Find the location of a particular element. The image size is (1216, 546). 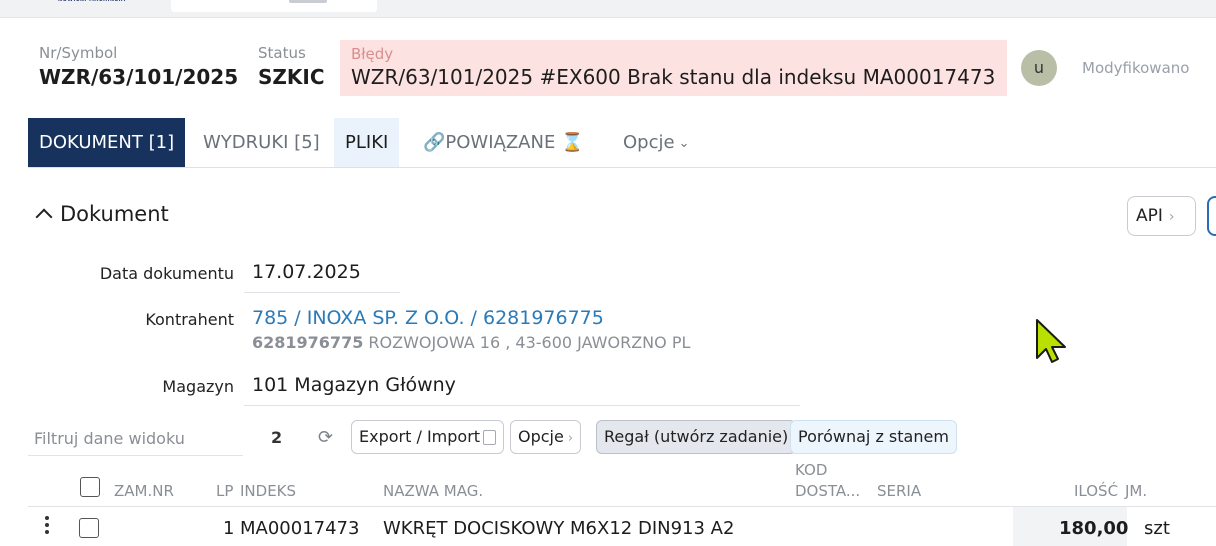

row-checkbox is located at coordinates (89, 528).